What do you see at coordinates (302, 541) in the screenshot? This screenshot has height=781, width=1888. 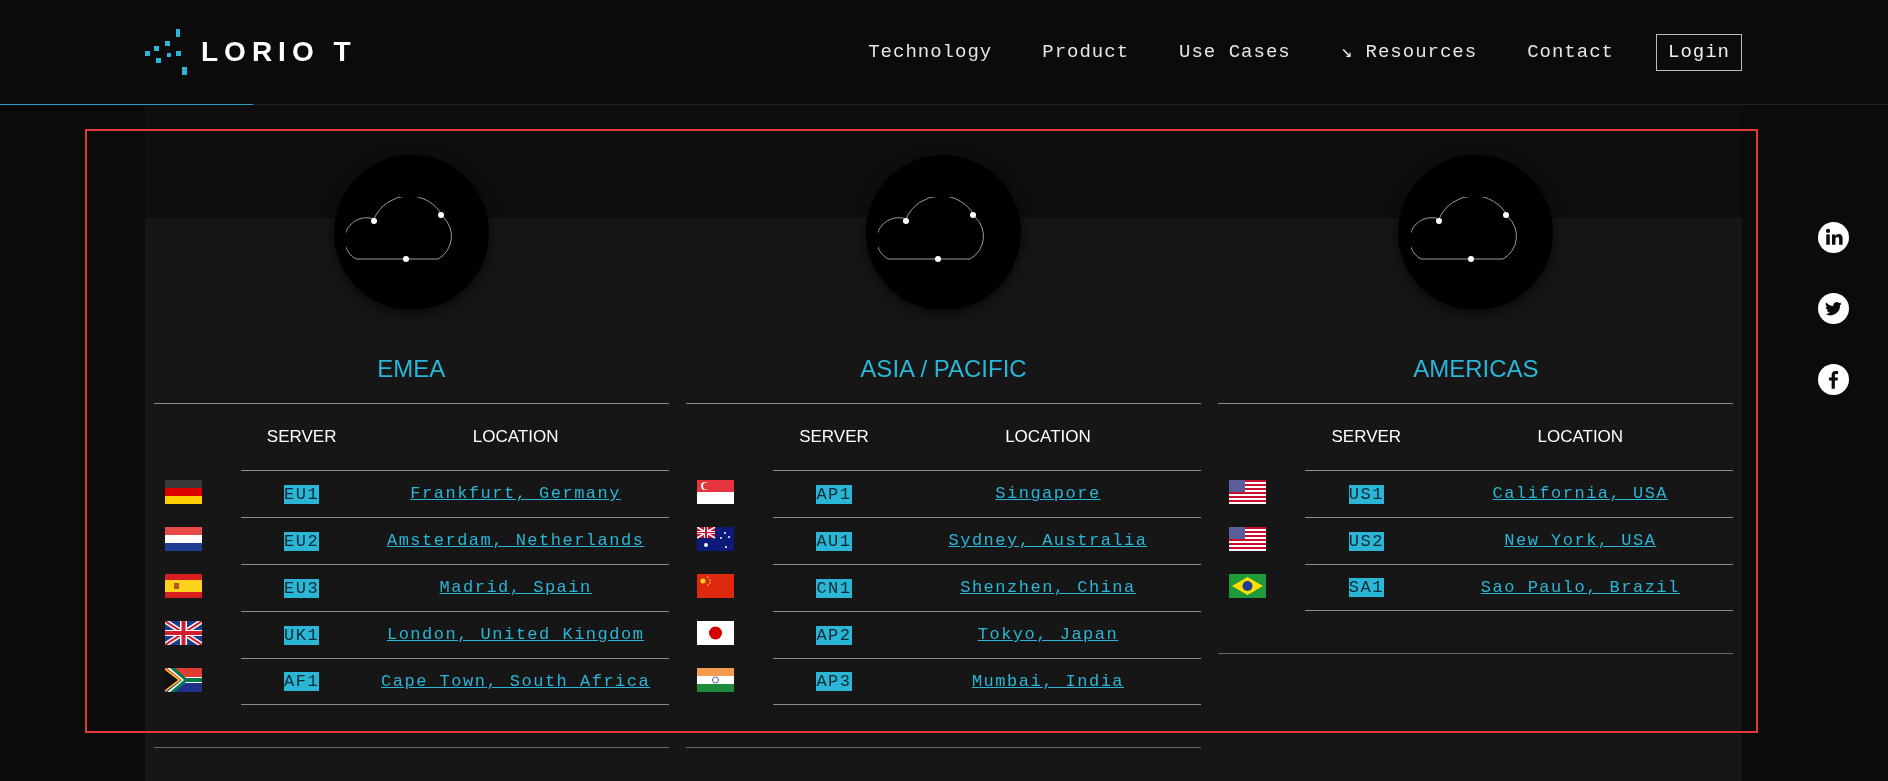 I see `server-code: EU2` at bounding box center [302, 541].